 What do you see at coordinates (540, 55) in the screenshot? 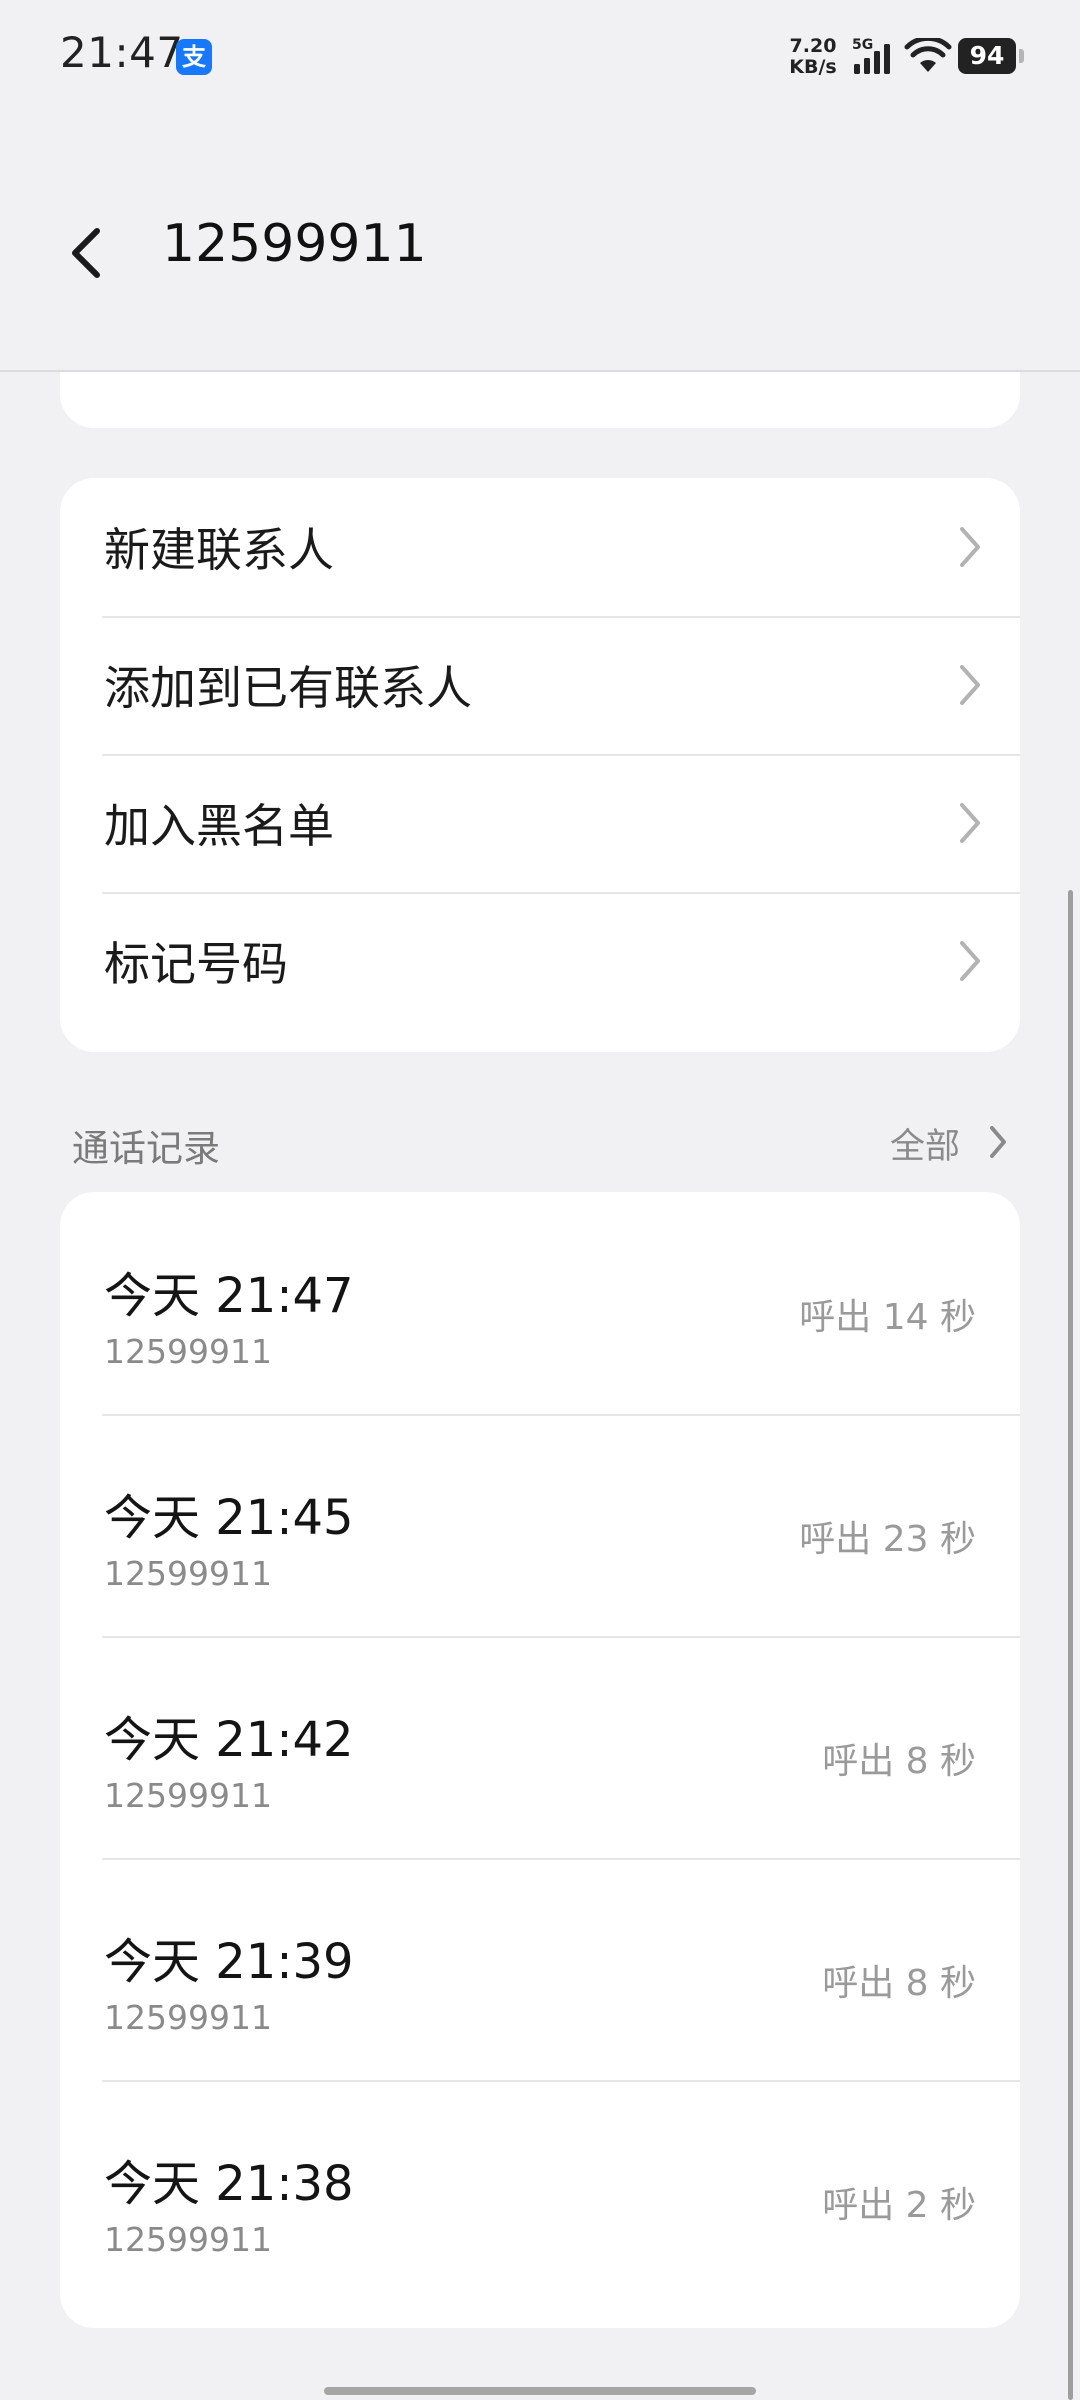
I see `status-bar: 21:47 支 7.20 KB/s 5G 94` at bounding box center [540, 55].